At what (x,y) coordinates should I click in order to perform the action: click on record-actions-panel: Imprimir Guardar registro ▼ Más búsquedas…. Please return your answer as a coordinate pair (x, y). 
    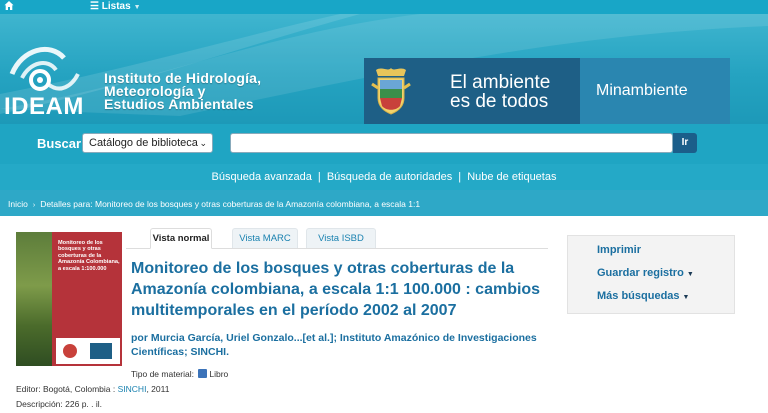
    Looking at the image, I should click on (651, 274).